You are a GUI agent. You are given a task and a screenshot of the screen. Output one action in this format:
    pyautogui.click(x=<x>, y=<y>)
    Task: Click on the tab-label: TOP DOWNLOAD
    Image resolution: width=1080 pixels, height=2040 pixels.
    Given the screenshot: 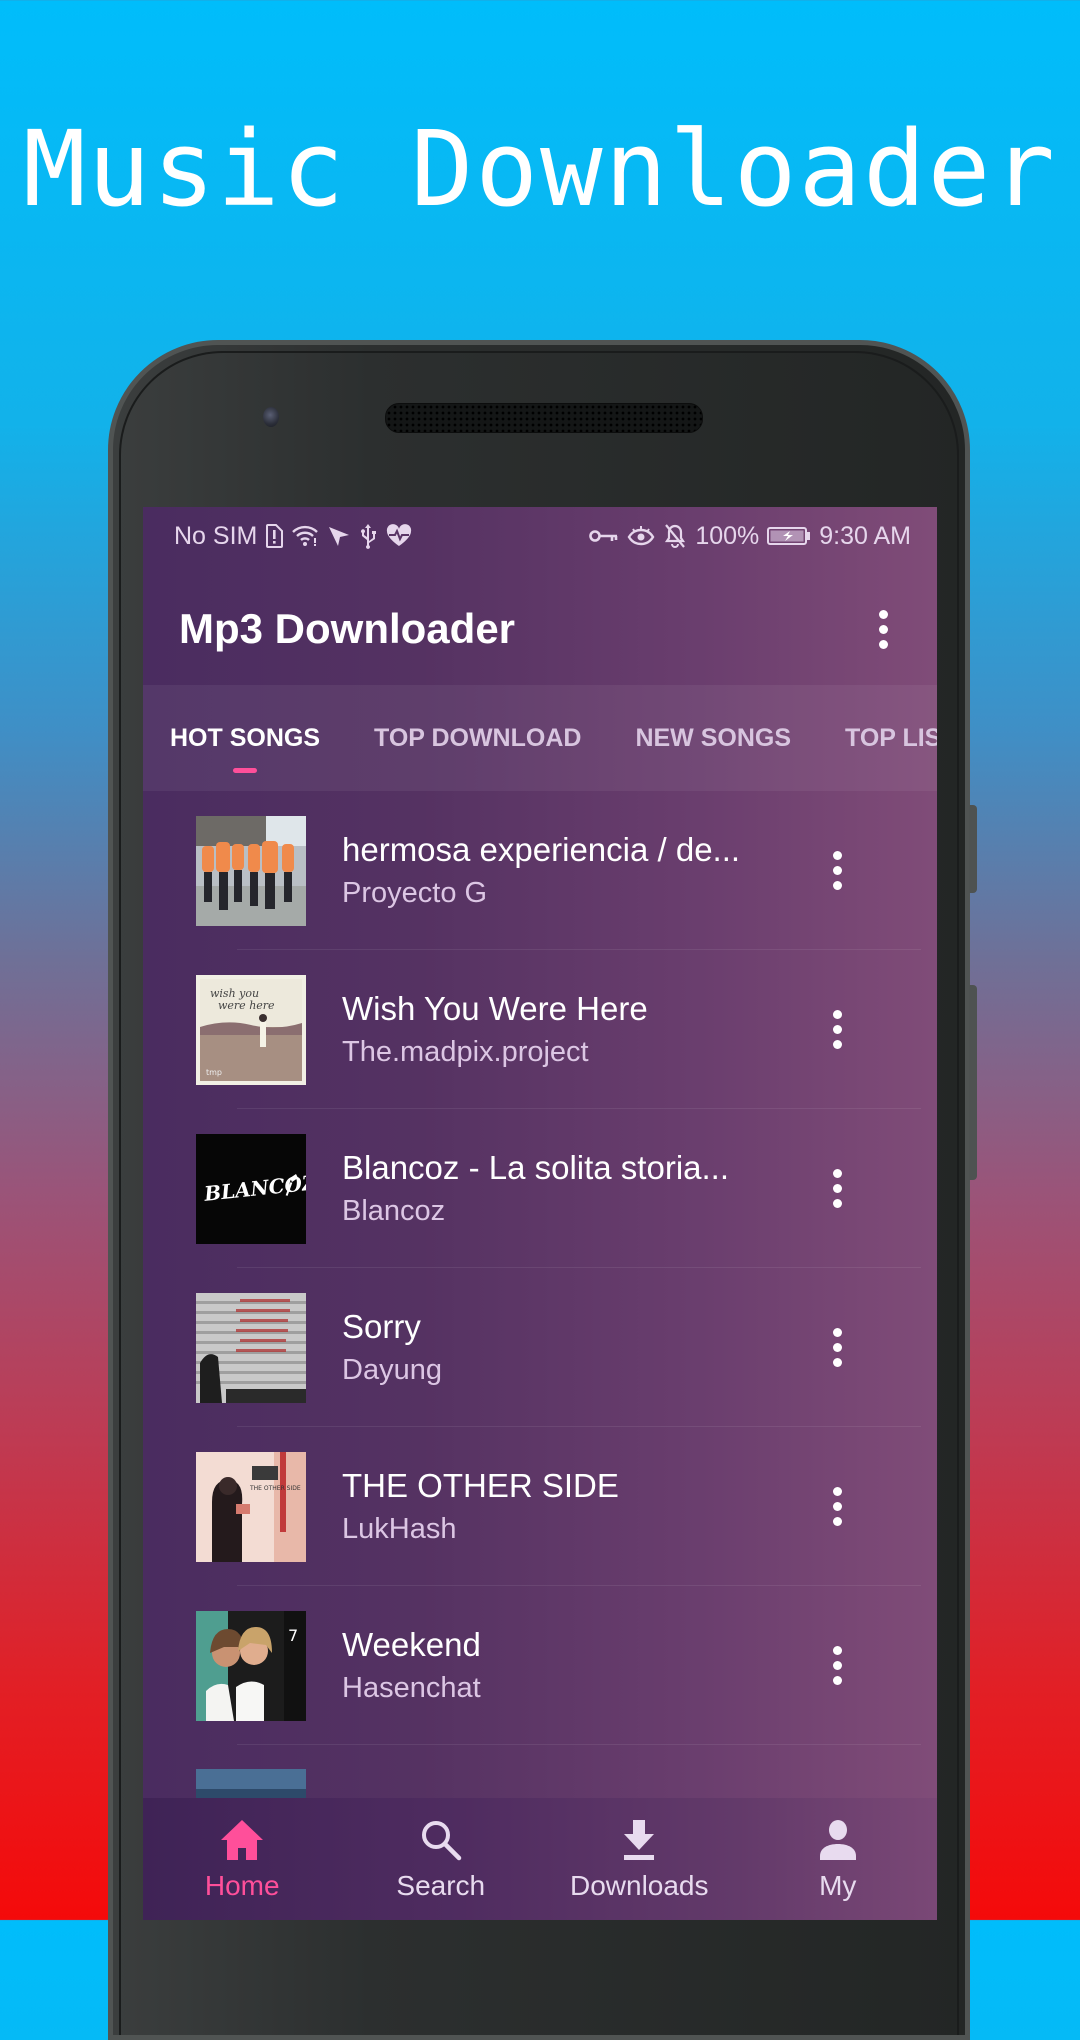 What is the action you would take?
    pyautogui.click(x=478, y=737)
    